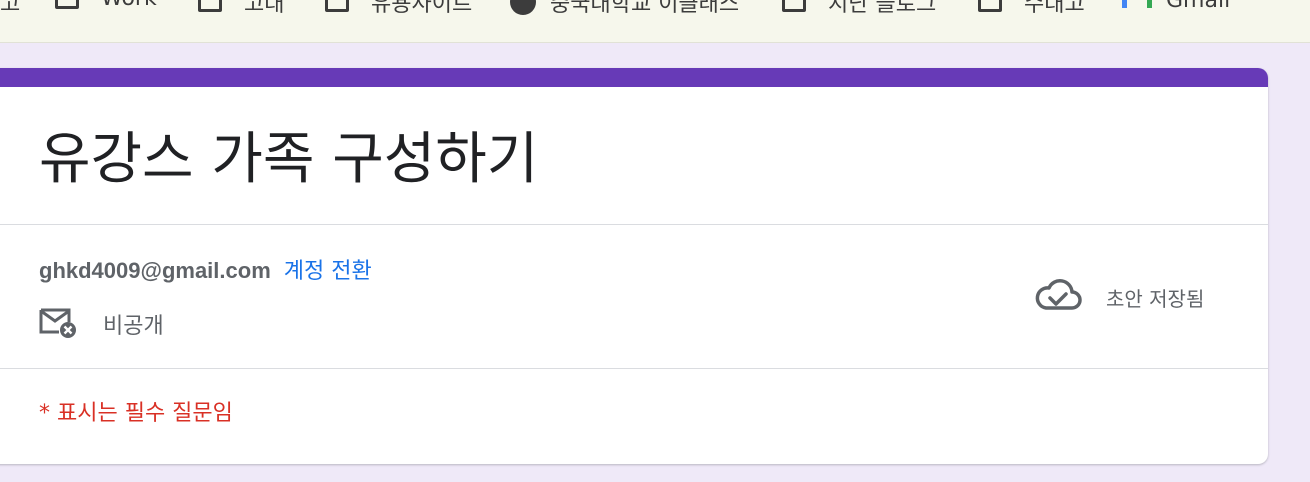  I want to click on required-notice: * 표시는 필수 질문임, so click(136, 413).